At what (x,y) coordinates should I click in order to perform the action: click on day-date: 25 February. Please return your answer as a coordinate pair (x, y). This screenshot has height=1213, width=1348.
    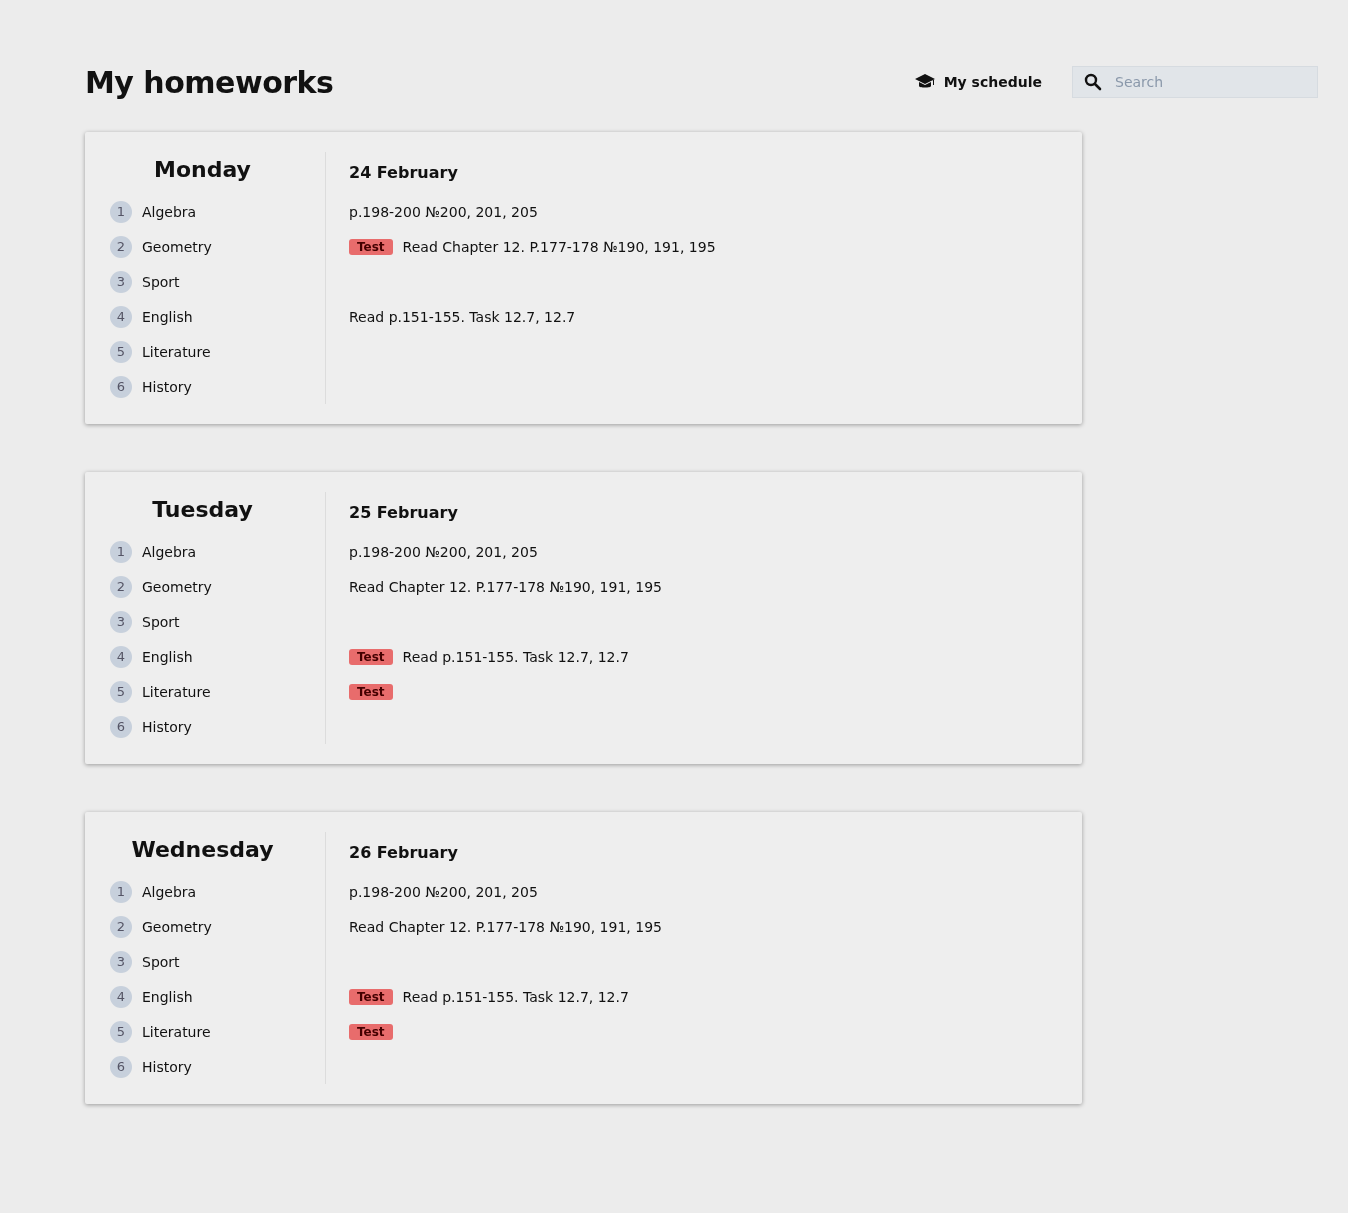
    Looking at the image, I should click on (404, 513).